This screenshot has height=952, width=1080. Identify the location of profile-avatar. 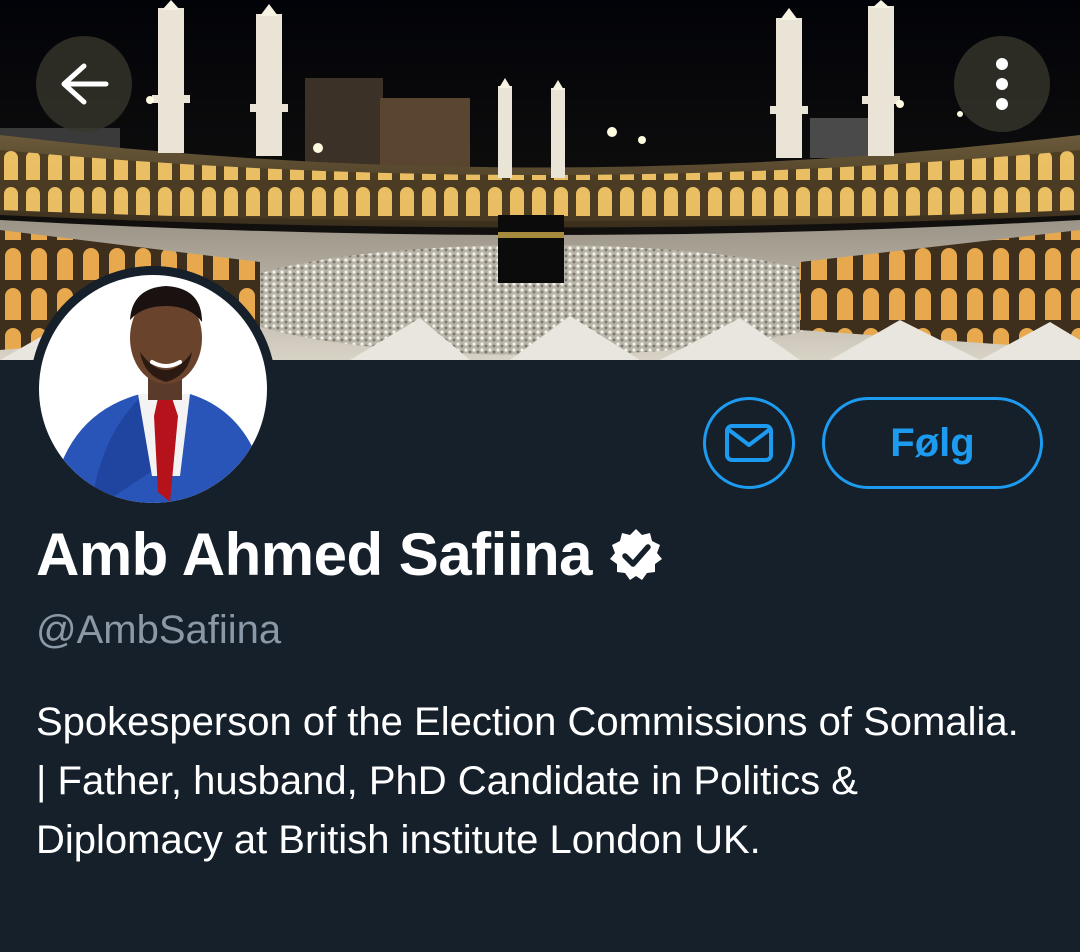
(153, 389).